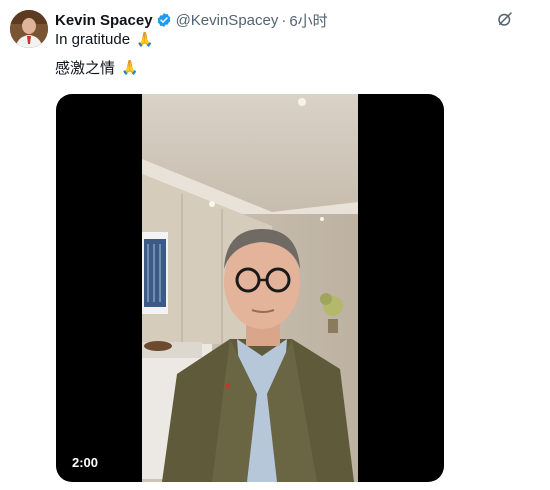 The image size is (550, 490). I want to click on grok-icon, so click(505, 19).